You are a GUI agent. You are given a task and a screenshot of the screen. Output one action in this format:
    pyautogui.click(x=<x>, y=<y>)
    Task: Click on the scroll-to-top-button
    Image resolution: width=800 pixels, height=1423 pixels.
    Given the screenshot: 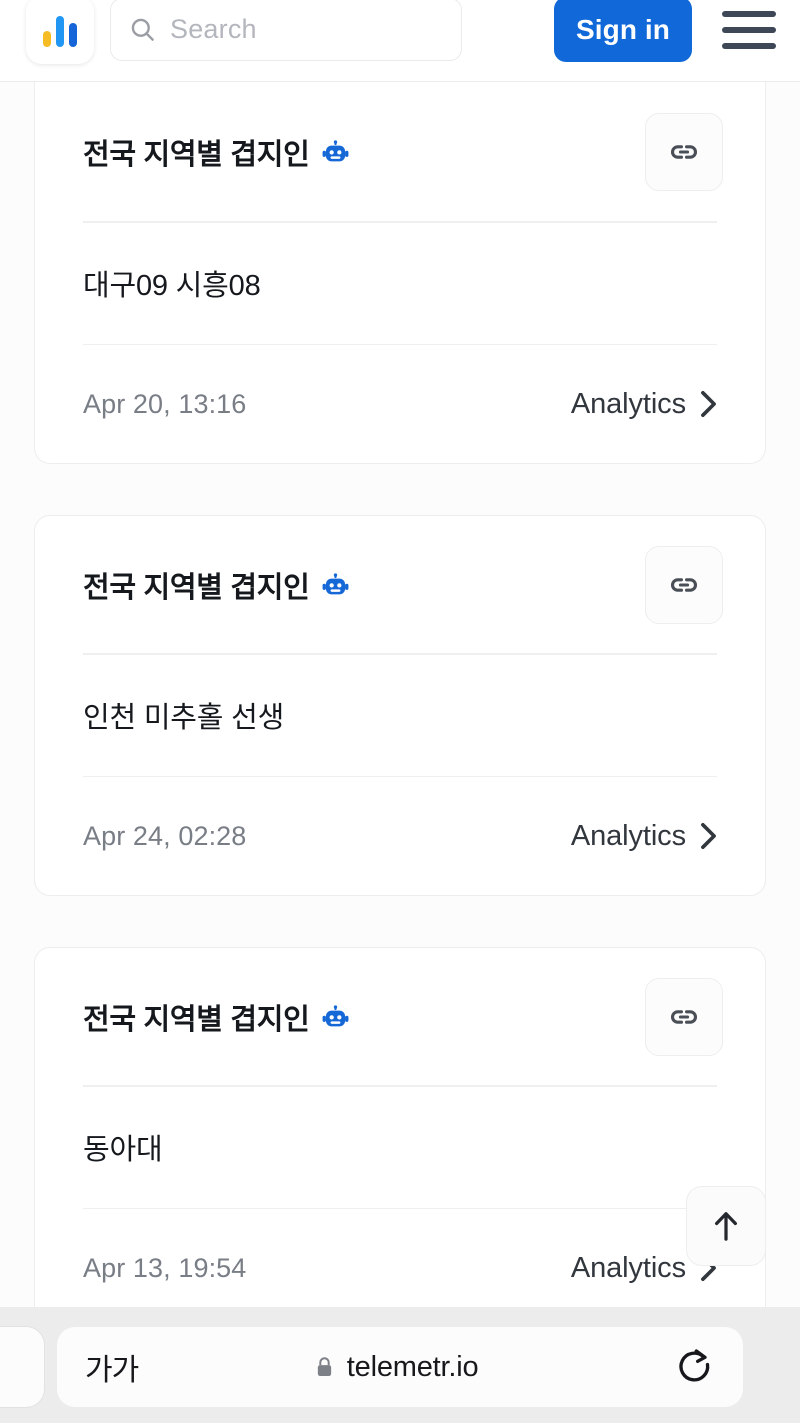 What is the action you would take?
    pyautogui.click(x=726, y=1226)
    